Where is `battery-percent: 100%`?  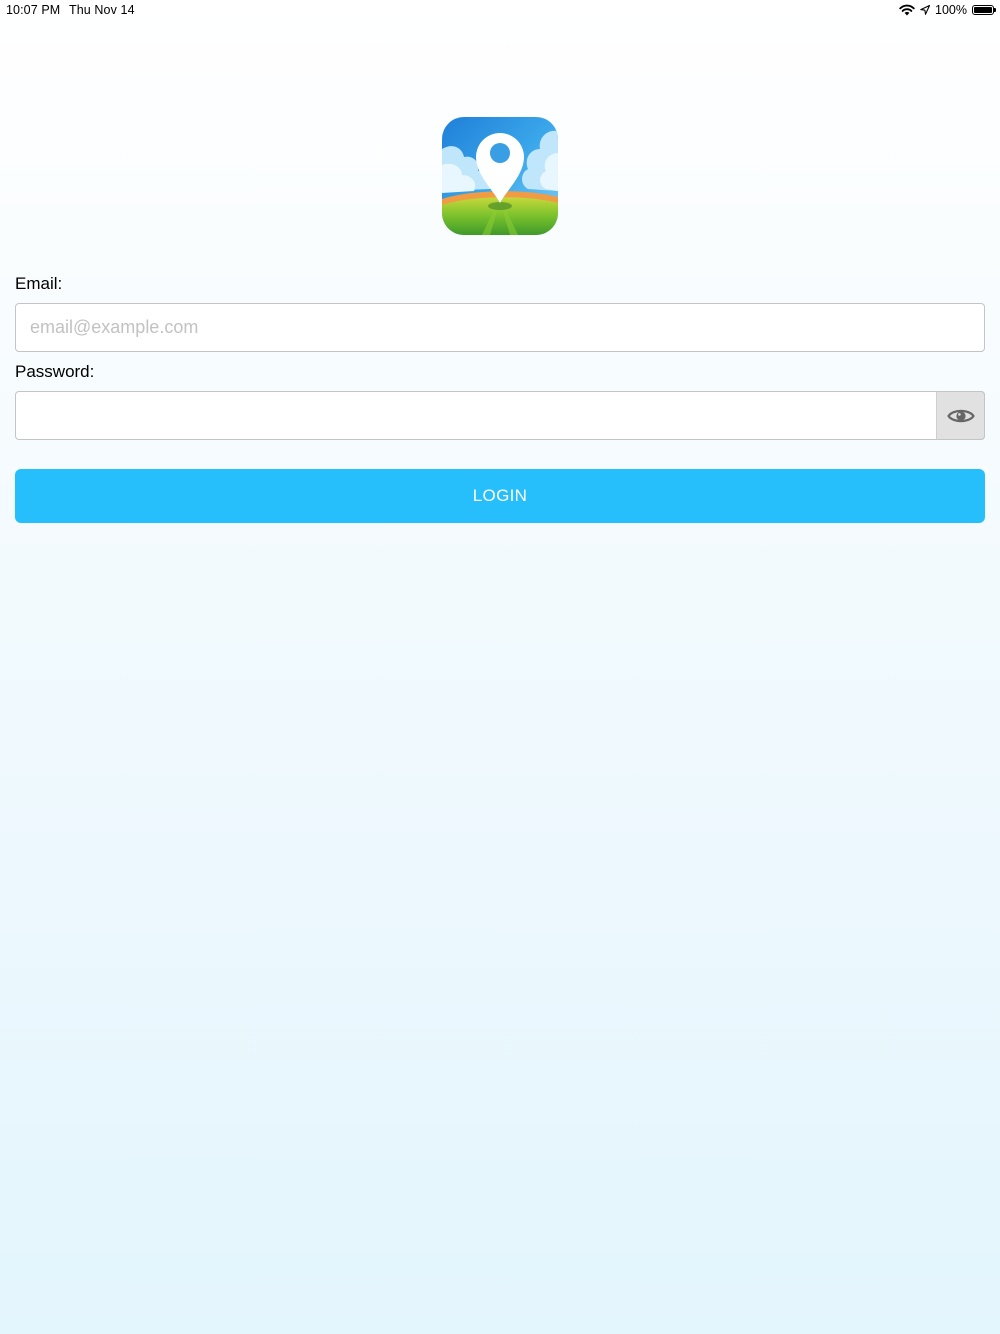 battery-percent: 100% is located at coordinates (951, 10).